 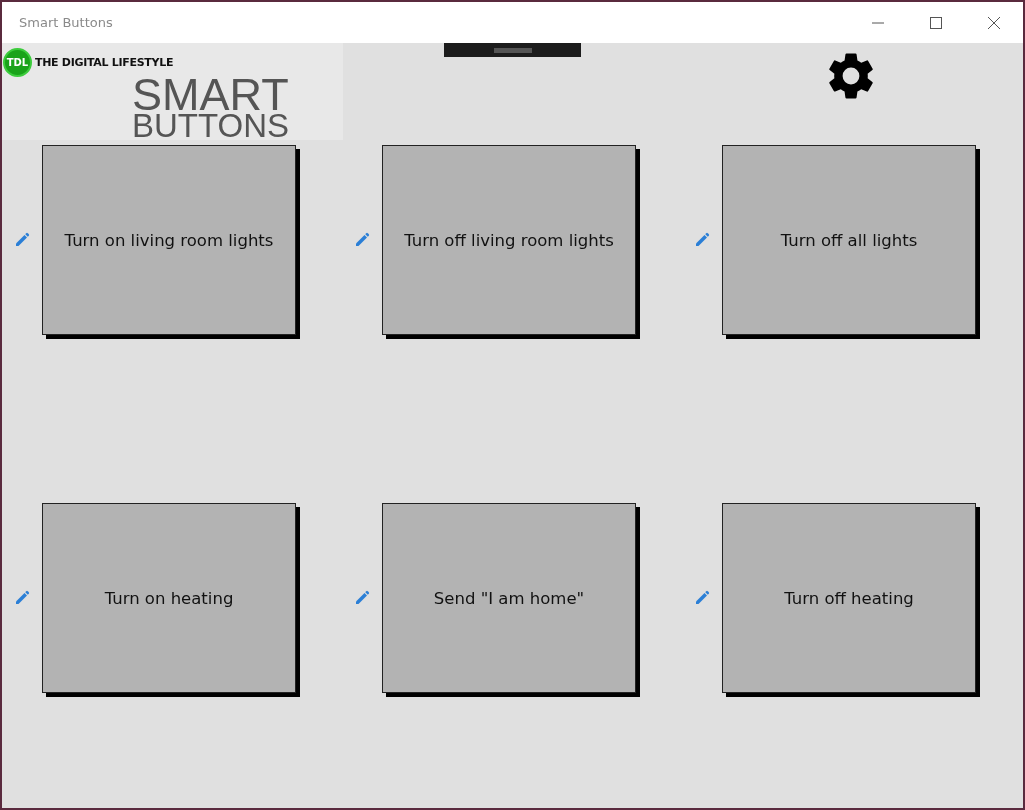 What do you see at coordinates (104, 62) in the screenshot?
I see `brand-name: THE DIGITAL LIFESTYLE` at bounding box center [104, 62].